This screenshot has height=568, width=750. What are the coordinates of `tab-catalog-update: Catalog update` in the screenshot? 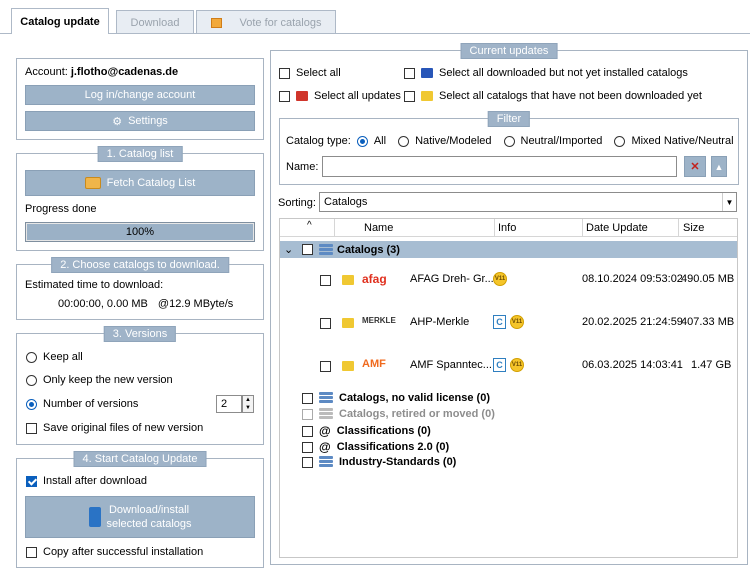 It's located at (60, 21).